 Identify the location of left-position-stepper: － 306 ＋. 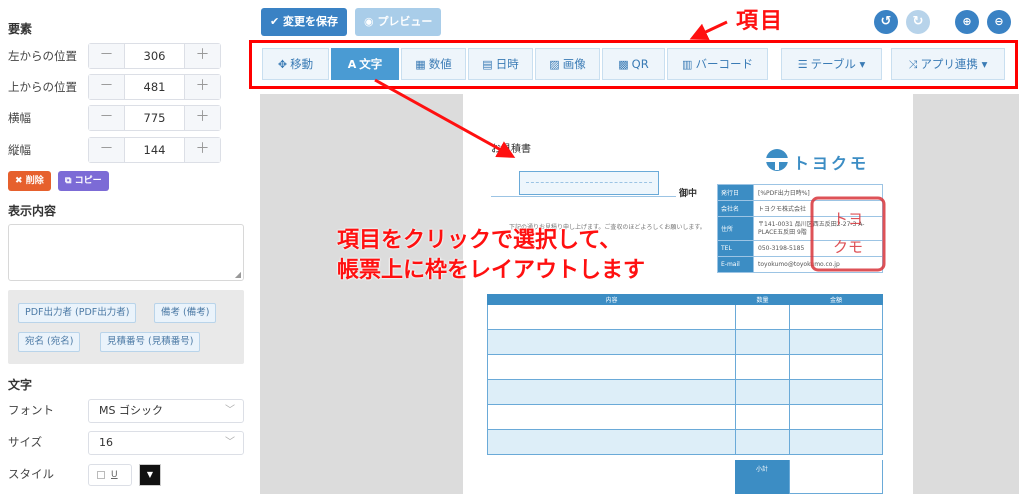
(154, 56).